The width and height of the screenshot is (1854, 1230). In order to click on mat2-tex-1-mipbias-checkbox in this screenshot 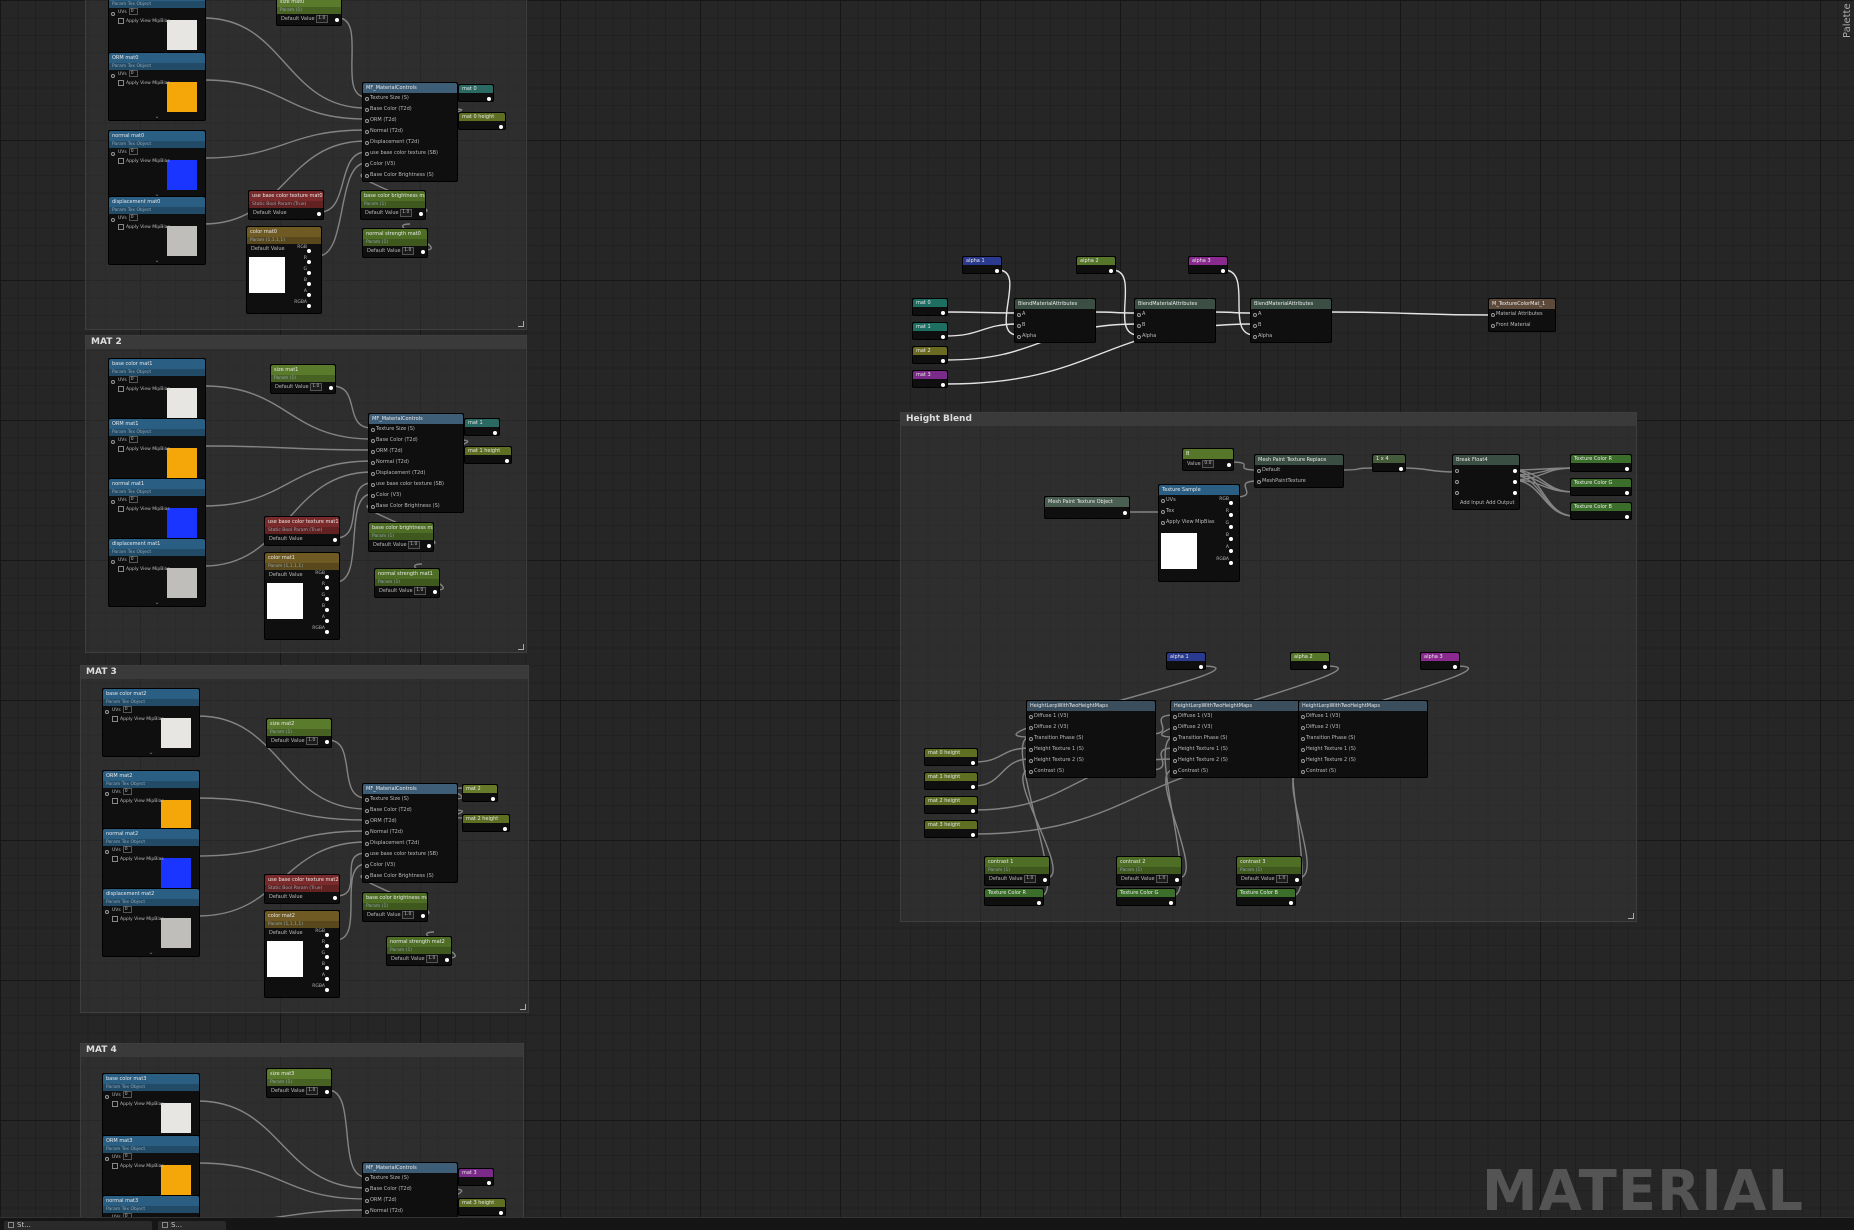, I will do `click(115, 800)`.